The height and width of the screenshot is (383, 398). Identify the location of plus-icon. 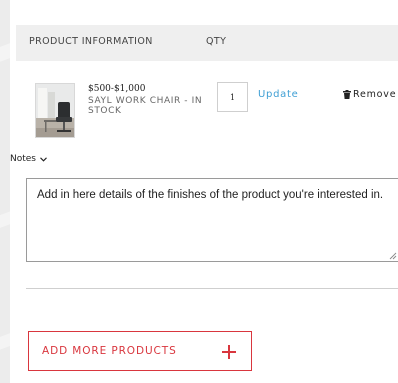
(229, 352).